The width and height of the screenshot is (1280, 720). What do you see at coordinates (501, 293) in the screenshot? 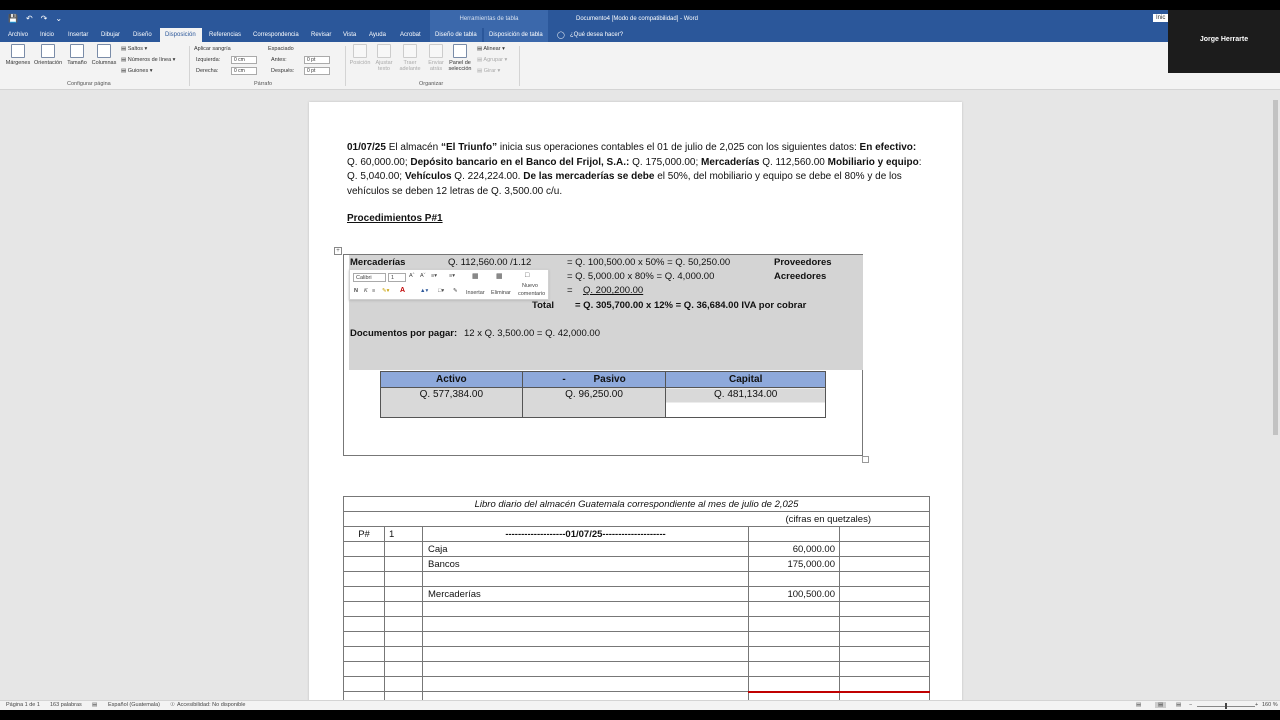
I see `mini-delete-label: Eliminar` at bounding box center [501, 293].